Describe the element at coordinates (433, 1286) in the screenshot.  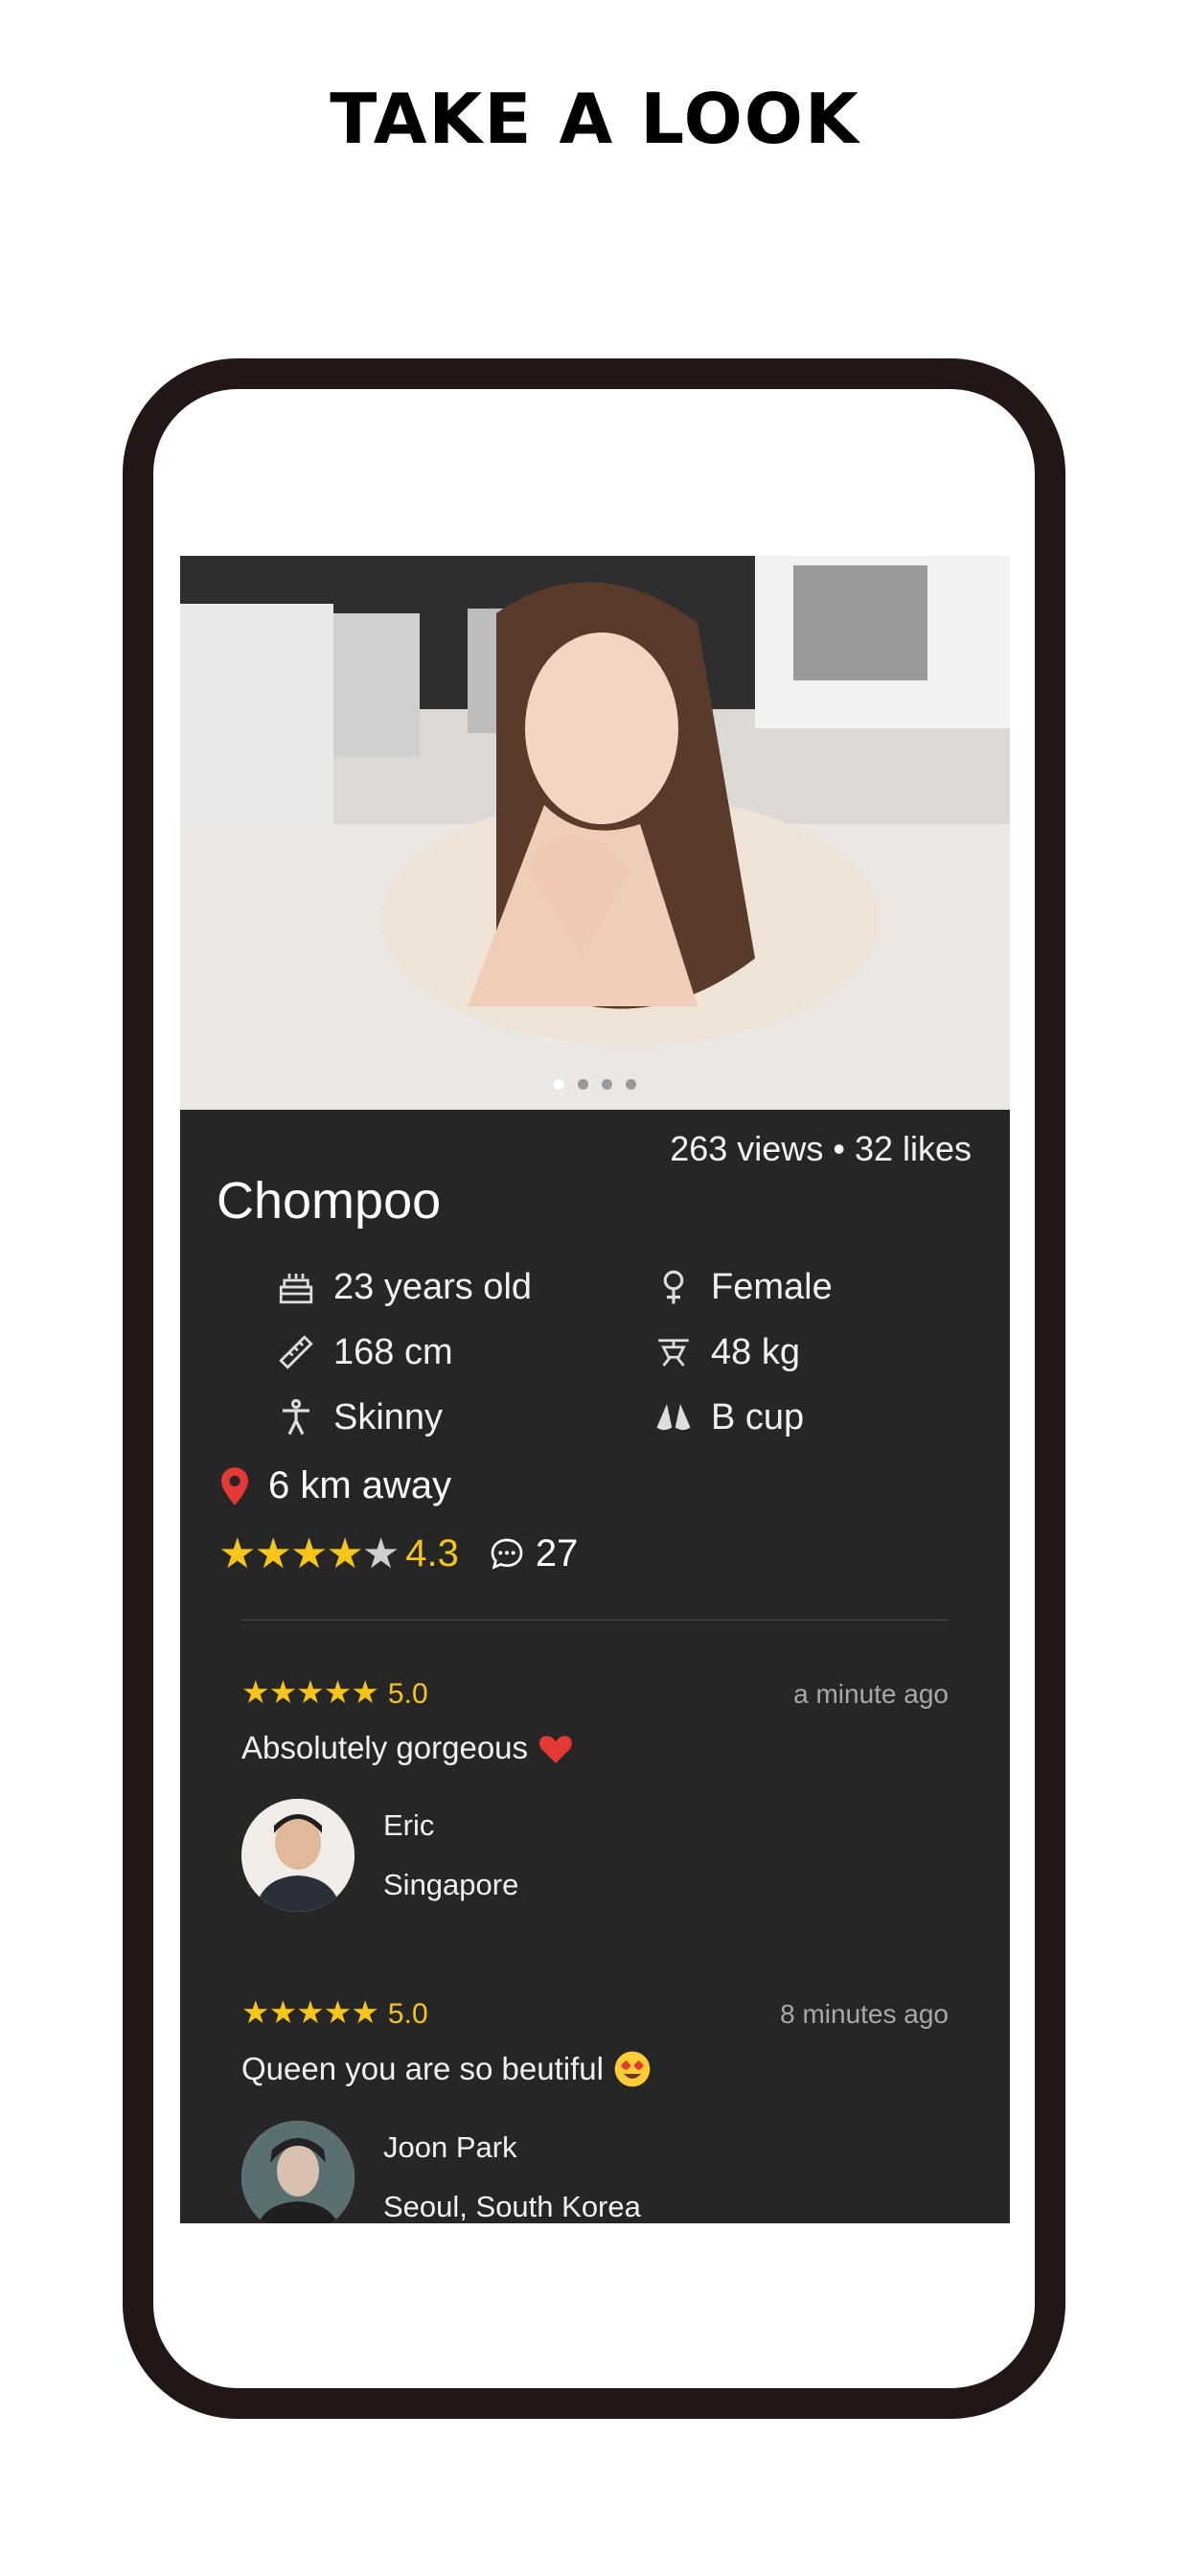
I see `age-value: 23 years old` at that location.